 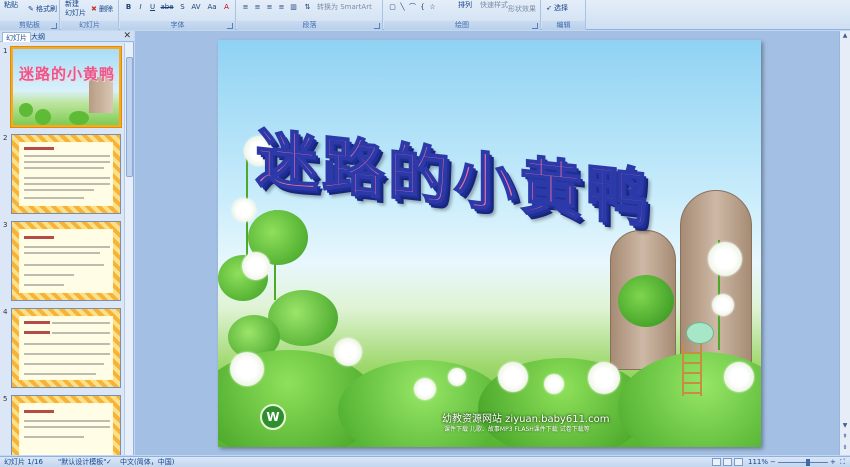 I want to click on scroll-down-icon: ▼, so click(x=845, y=426).